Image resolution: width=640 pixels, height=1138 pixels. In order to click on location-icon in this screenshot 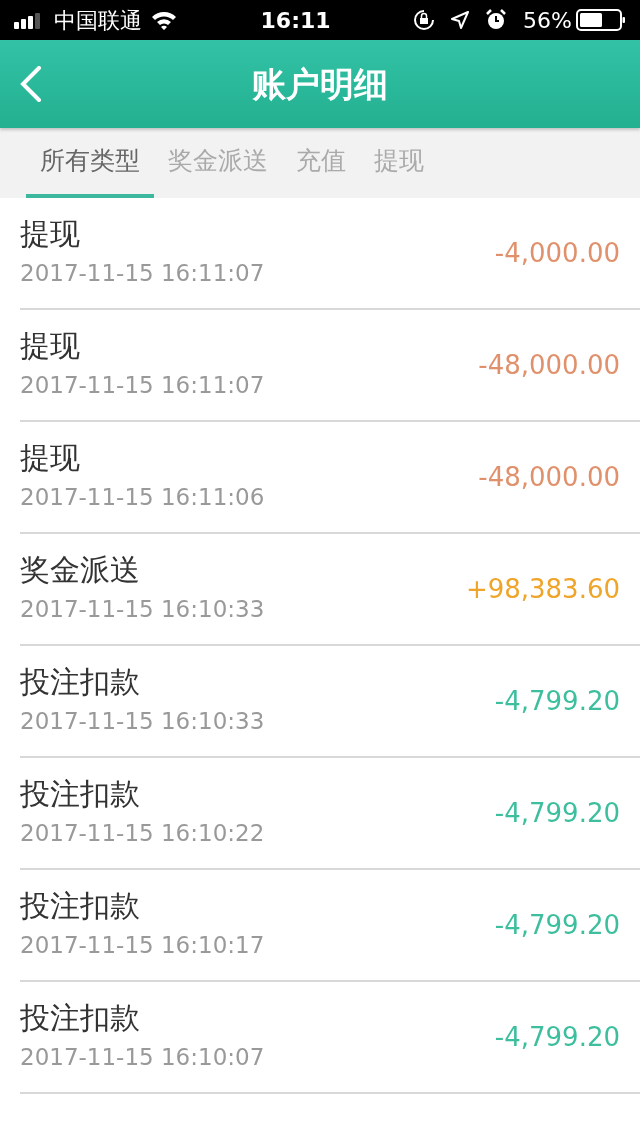, I will do `click(460, 20)`.